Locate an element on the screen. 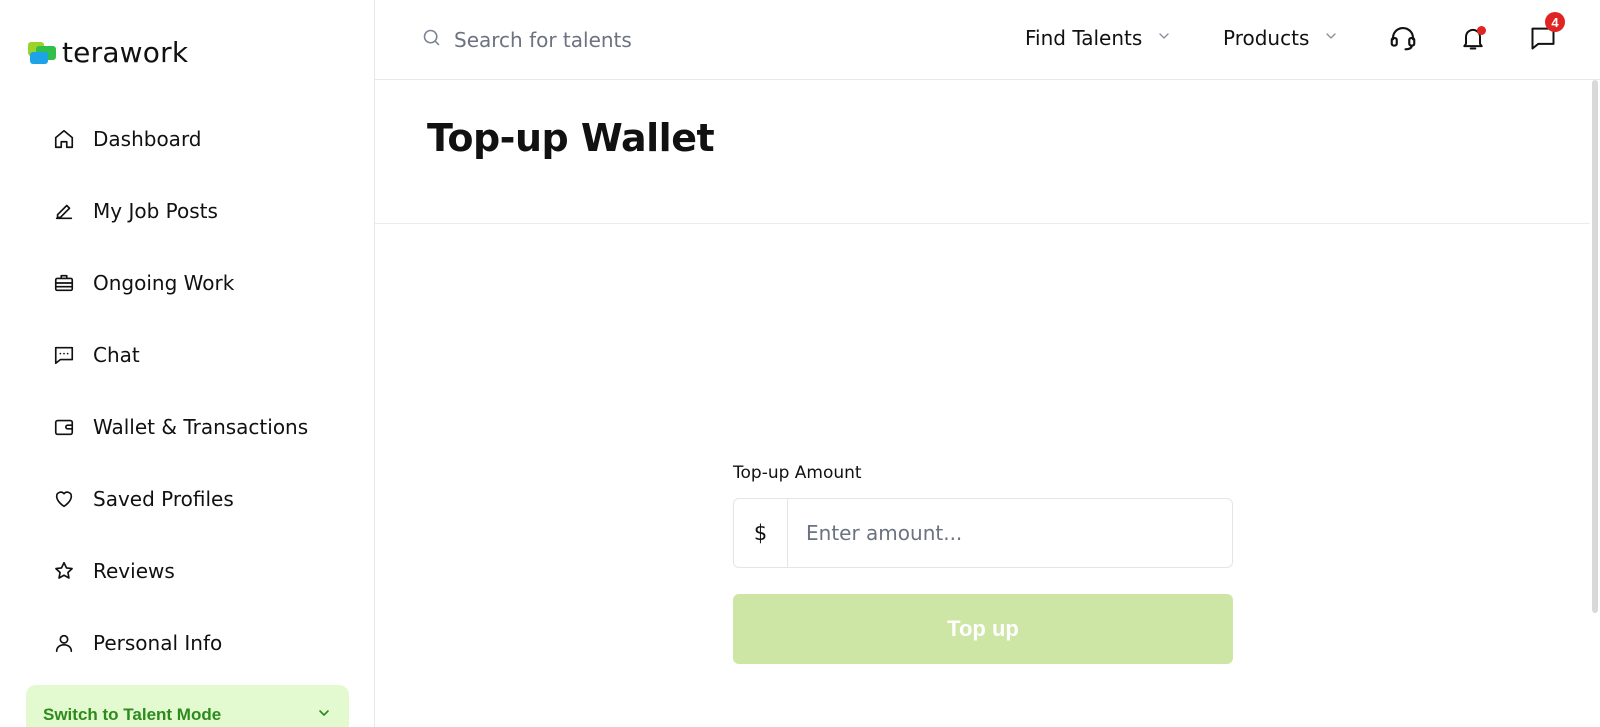 The height and width of the screenshot is (727, 1600). heart-icon is located at coordinates (64, 499).